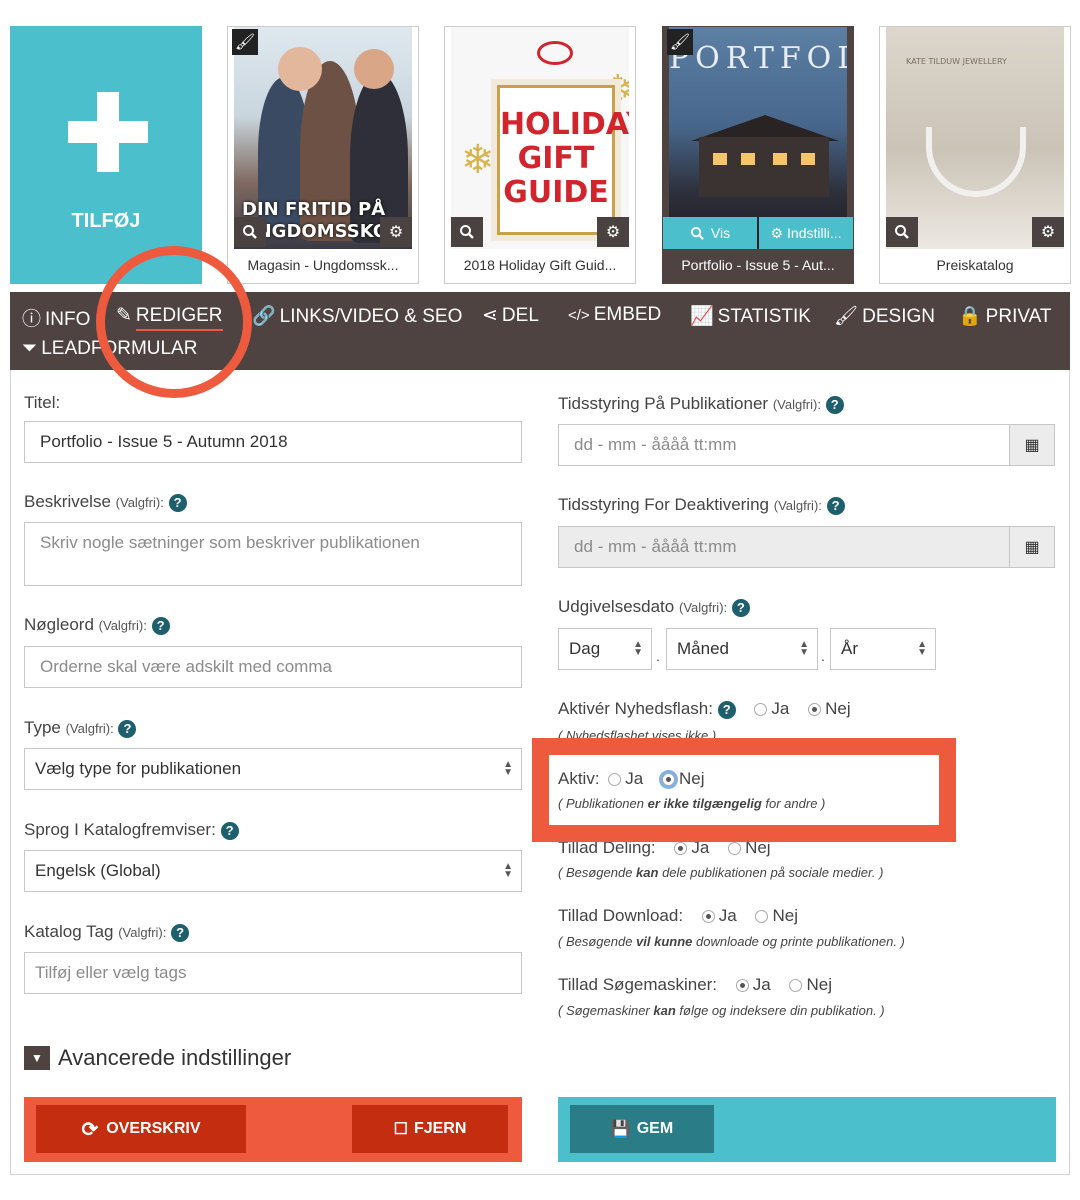  Describe the element at coordinates (642, 1129) in the screenshot. I see `save-button: 💾 GEM` at that location.